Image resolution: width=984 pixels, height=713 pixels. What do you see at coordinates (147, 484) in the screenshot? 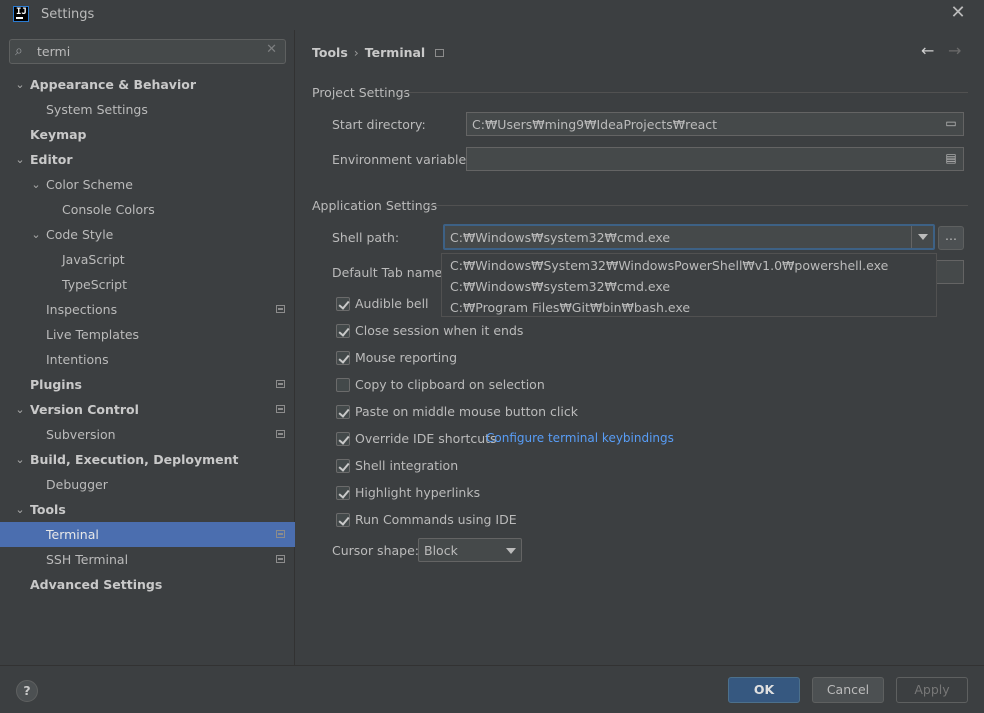
I see `tree-item-debugger: Debugger` at bounding box center [147, 484].